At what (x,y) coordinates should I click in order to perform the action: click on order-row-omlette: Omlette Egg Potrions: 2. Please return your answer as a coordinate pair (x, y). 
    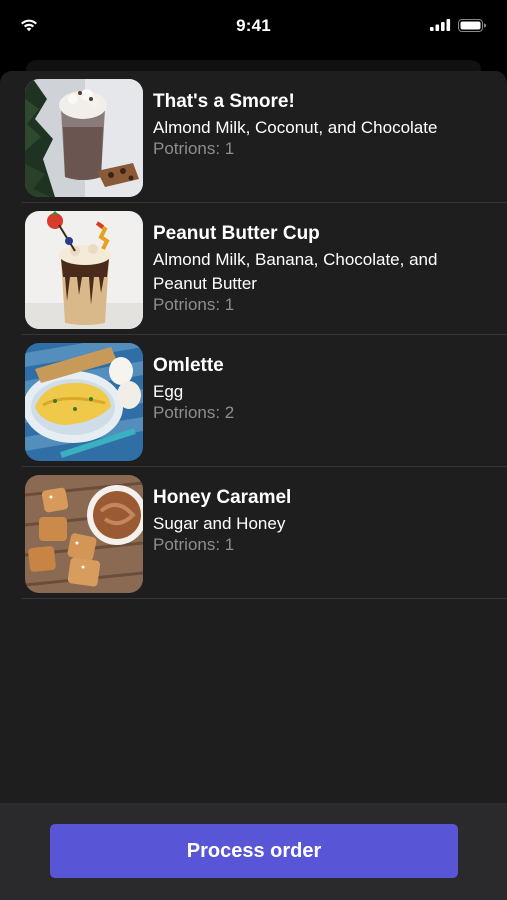
    Looking at the image, I should click on (253, 401).